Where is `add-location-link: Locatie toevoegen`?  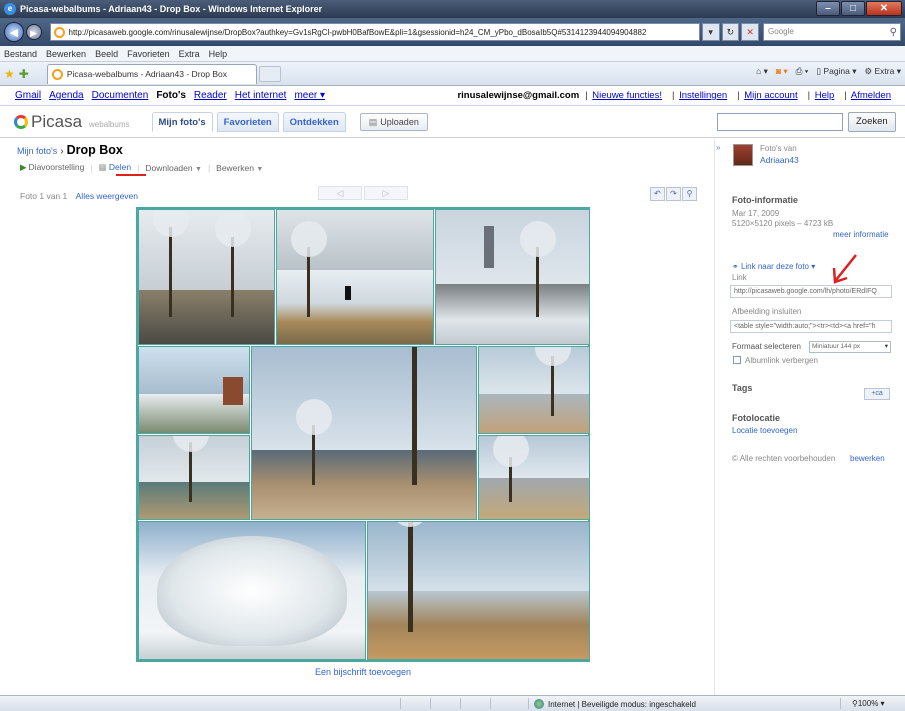 add-location-link: Locatie toevoegen is located at coordinates (764, 430).